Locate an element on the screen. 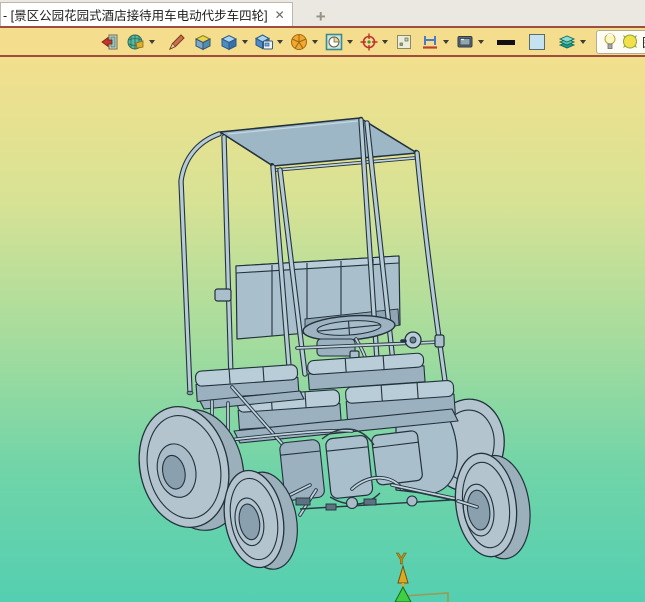 The height and width of the screenshot is (602, 645). cart-canopy is located at coordinates (319, 144).